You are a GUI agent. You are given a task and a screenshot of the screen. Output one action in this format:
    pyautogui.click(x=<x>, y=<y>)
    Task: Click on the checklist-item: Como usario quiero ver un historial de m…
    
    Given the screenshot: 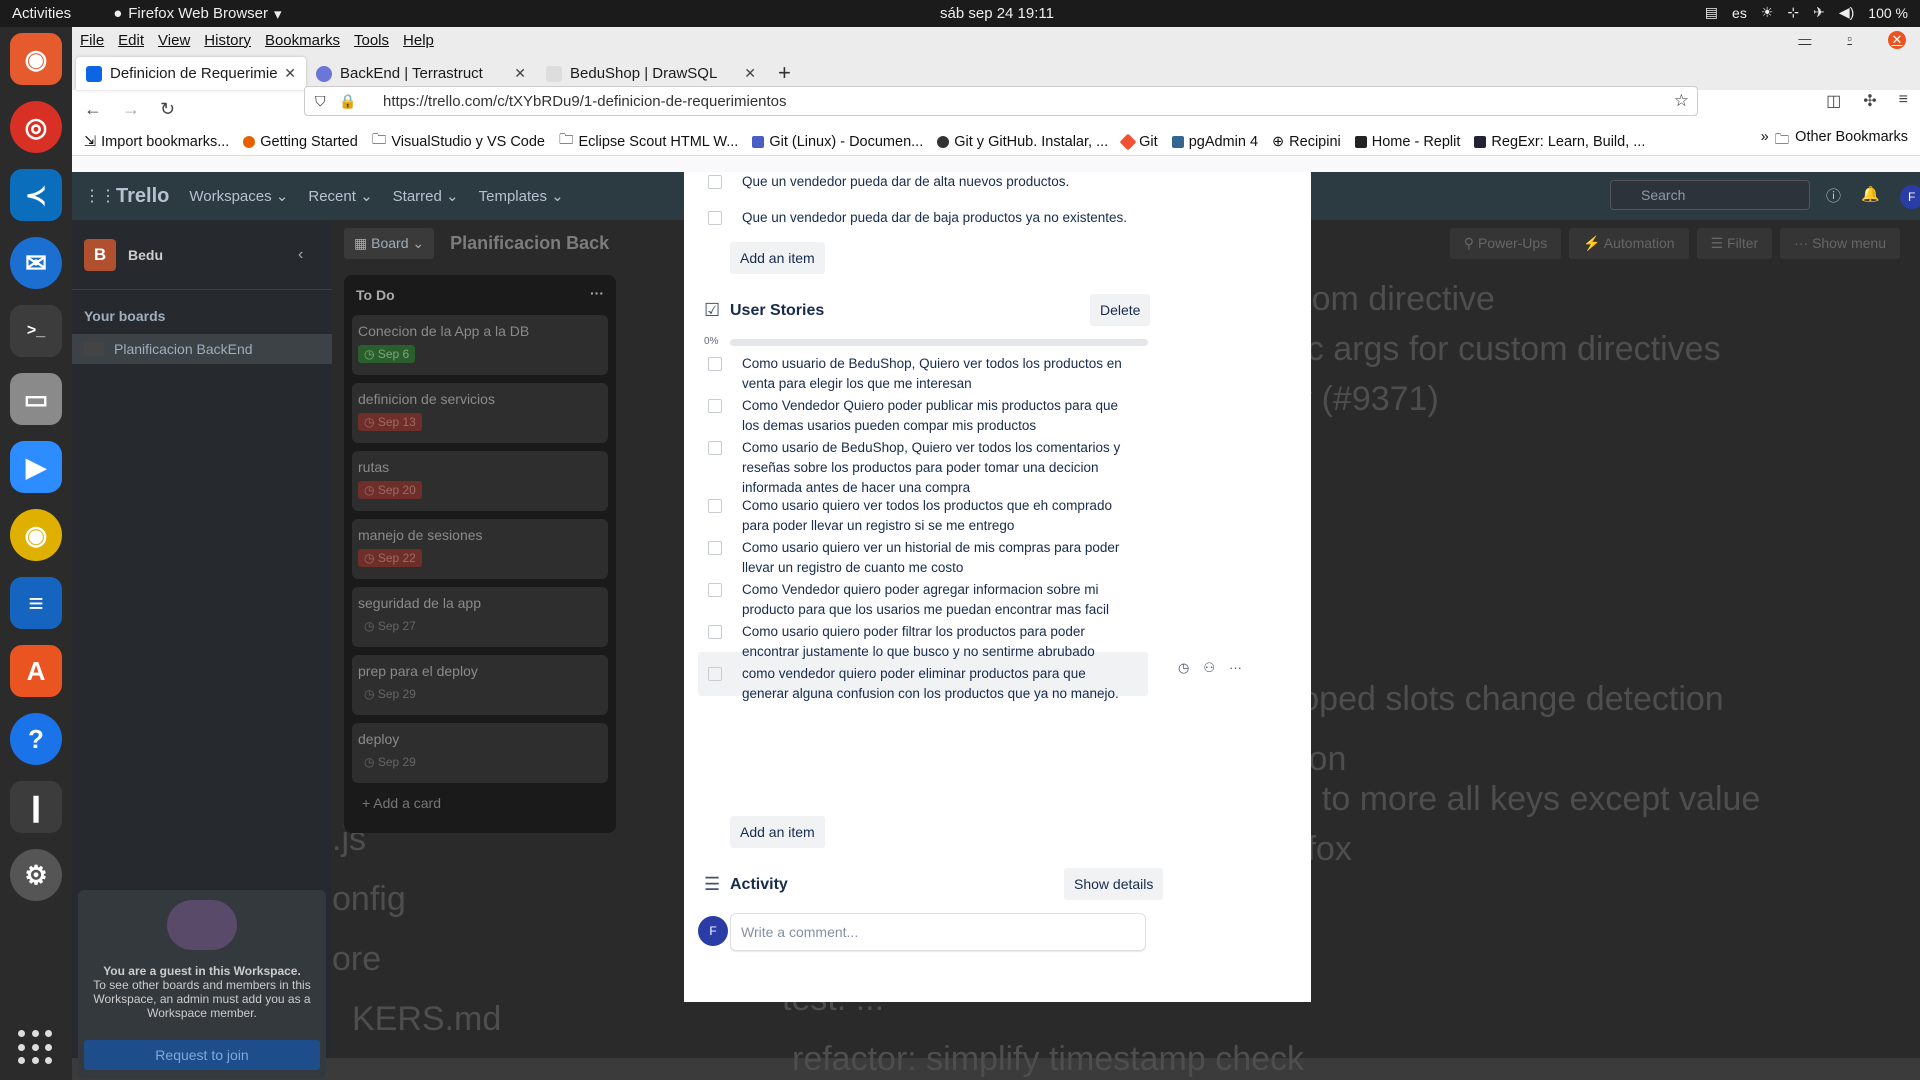 What is the action you would take?
    pyautogui.click(x=918, y=558)
    